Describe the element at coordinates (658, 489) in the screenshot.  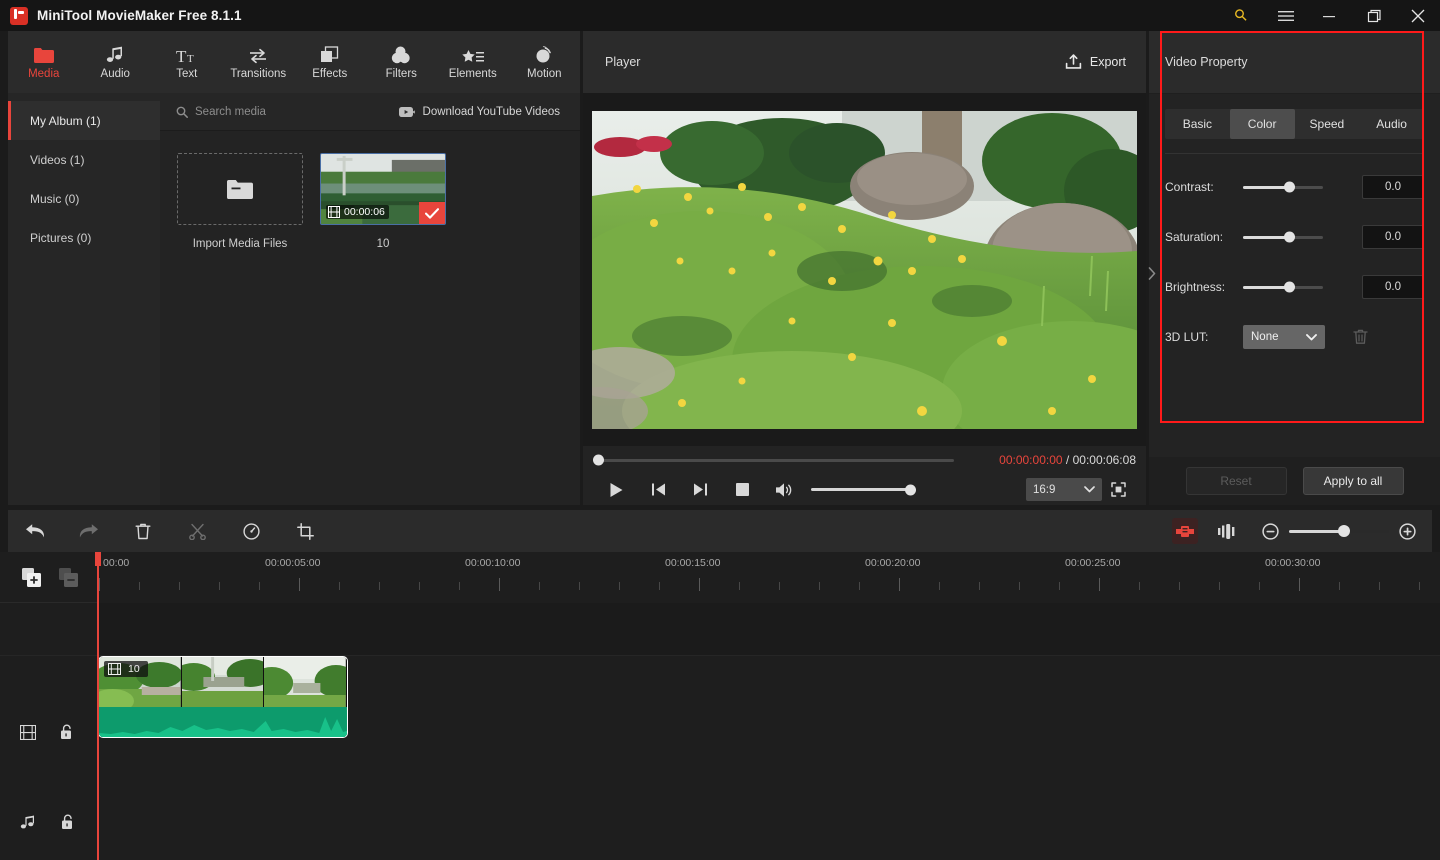
I see `previous-frame-button` at that location.